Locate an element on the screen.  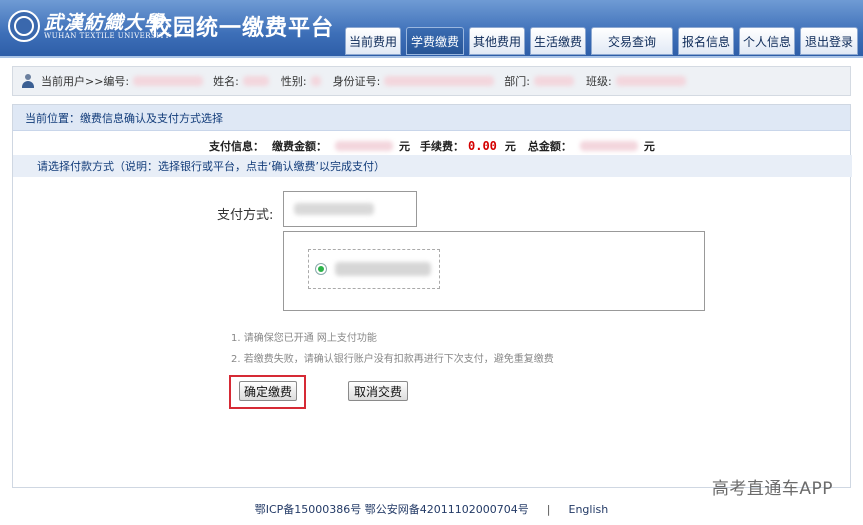
footer-language-link: English is located at coordinates (589, 509).